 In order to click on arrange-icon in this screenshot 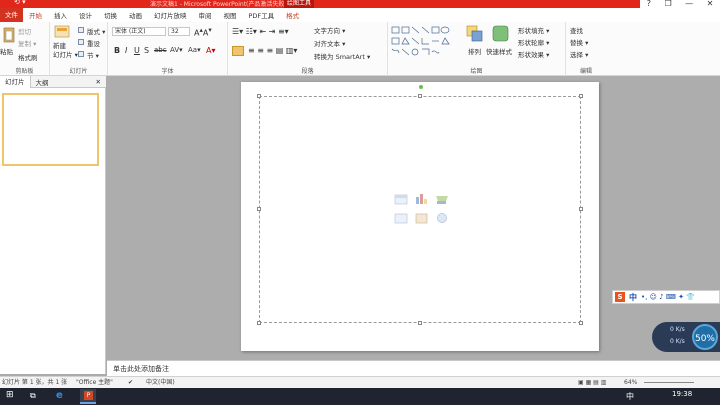, I will do `click(475, 34)`.